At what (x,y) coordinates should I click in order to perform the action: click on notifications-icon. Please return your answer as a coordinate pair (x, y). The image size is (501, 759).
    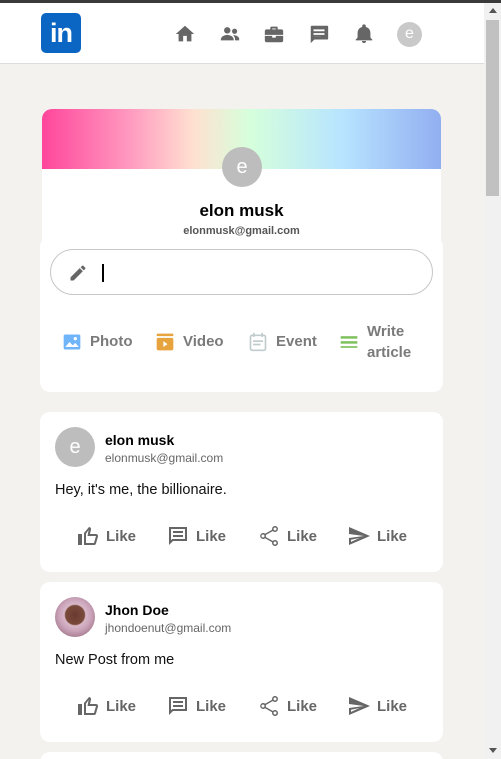
    Looking at the image, I should click on (364, 34).